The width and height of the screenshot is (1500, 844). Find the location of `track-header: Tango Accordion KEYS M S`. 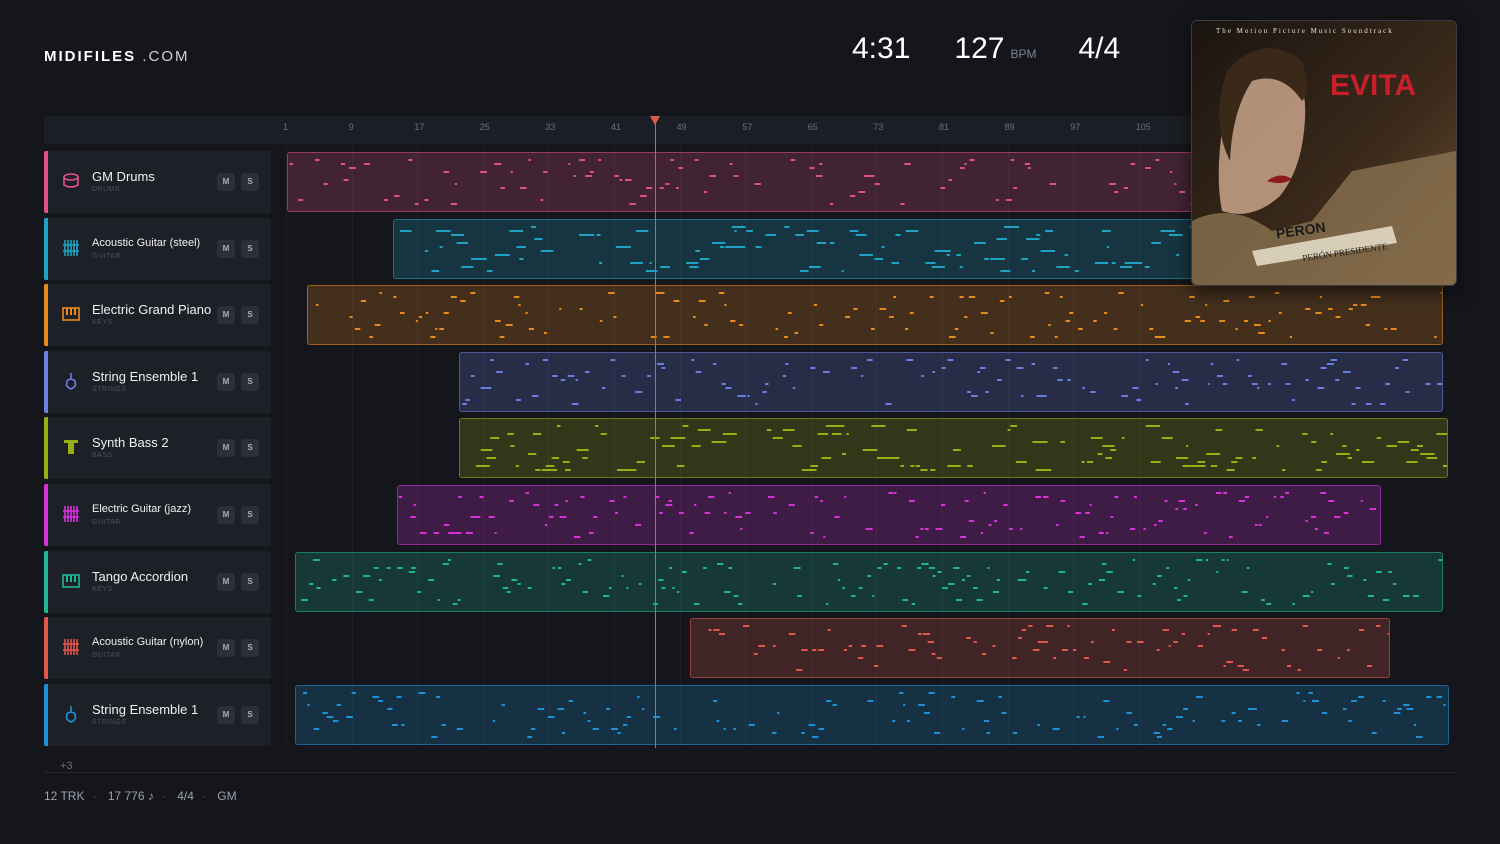

track-header: Tango Accordion KEYS M S is located at coordinates (157, 581).